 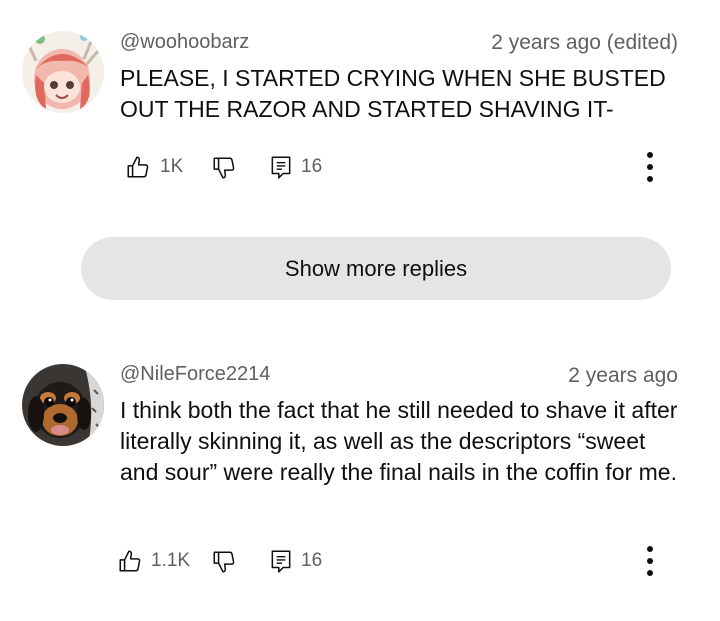 I want to click on comment-author-handle: @NileForce2214, so click(x=195, y=374).